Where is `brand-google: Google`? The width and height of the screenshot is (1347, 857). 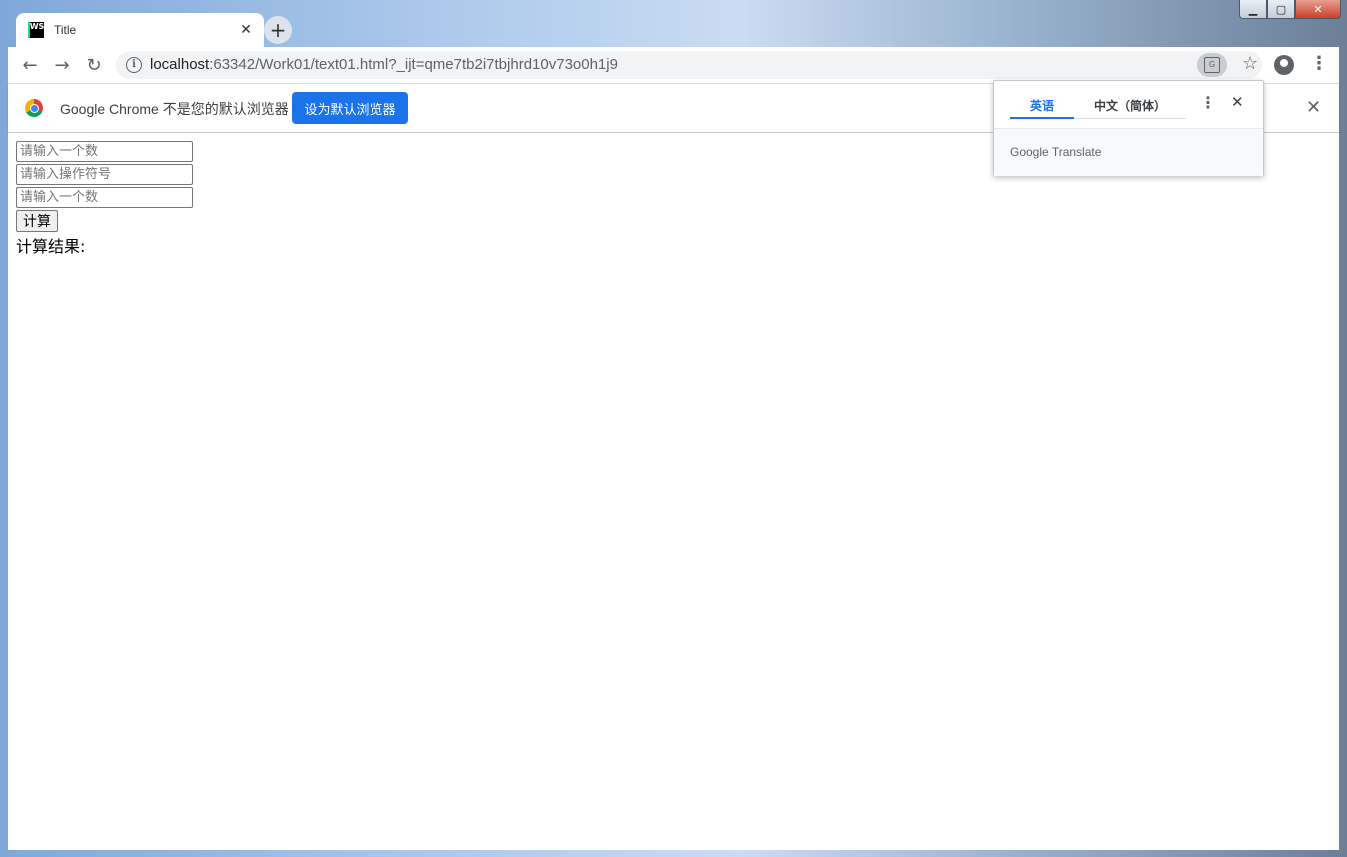
brand-google: Google is located at coordinates (1029, 152).